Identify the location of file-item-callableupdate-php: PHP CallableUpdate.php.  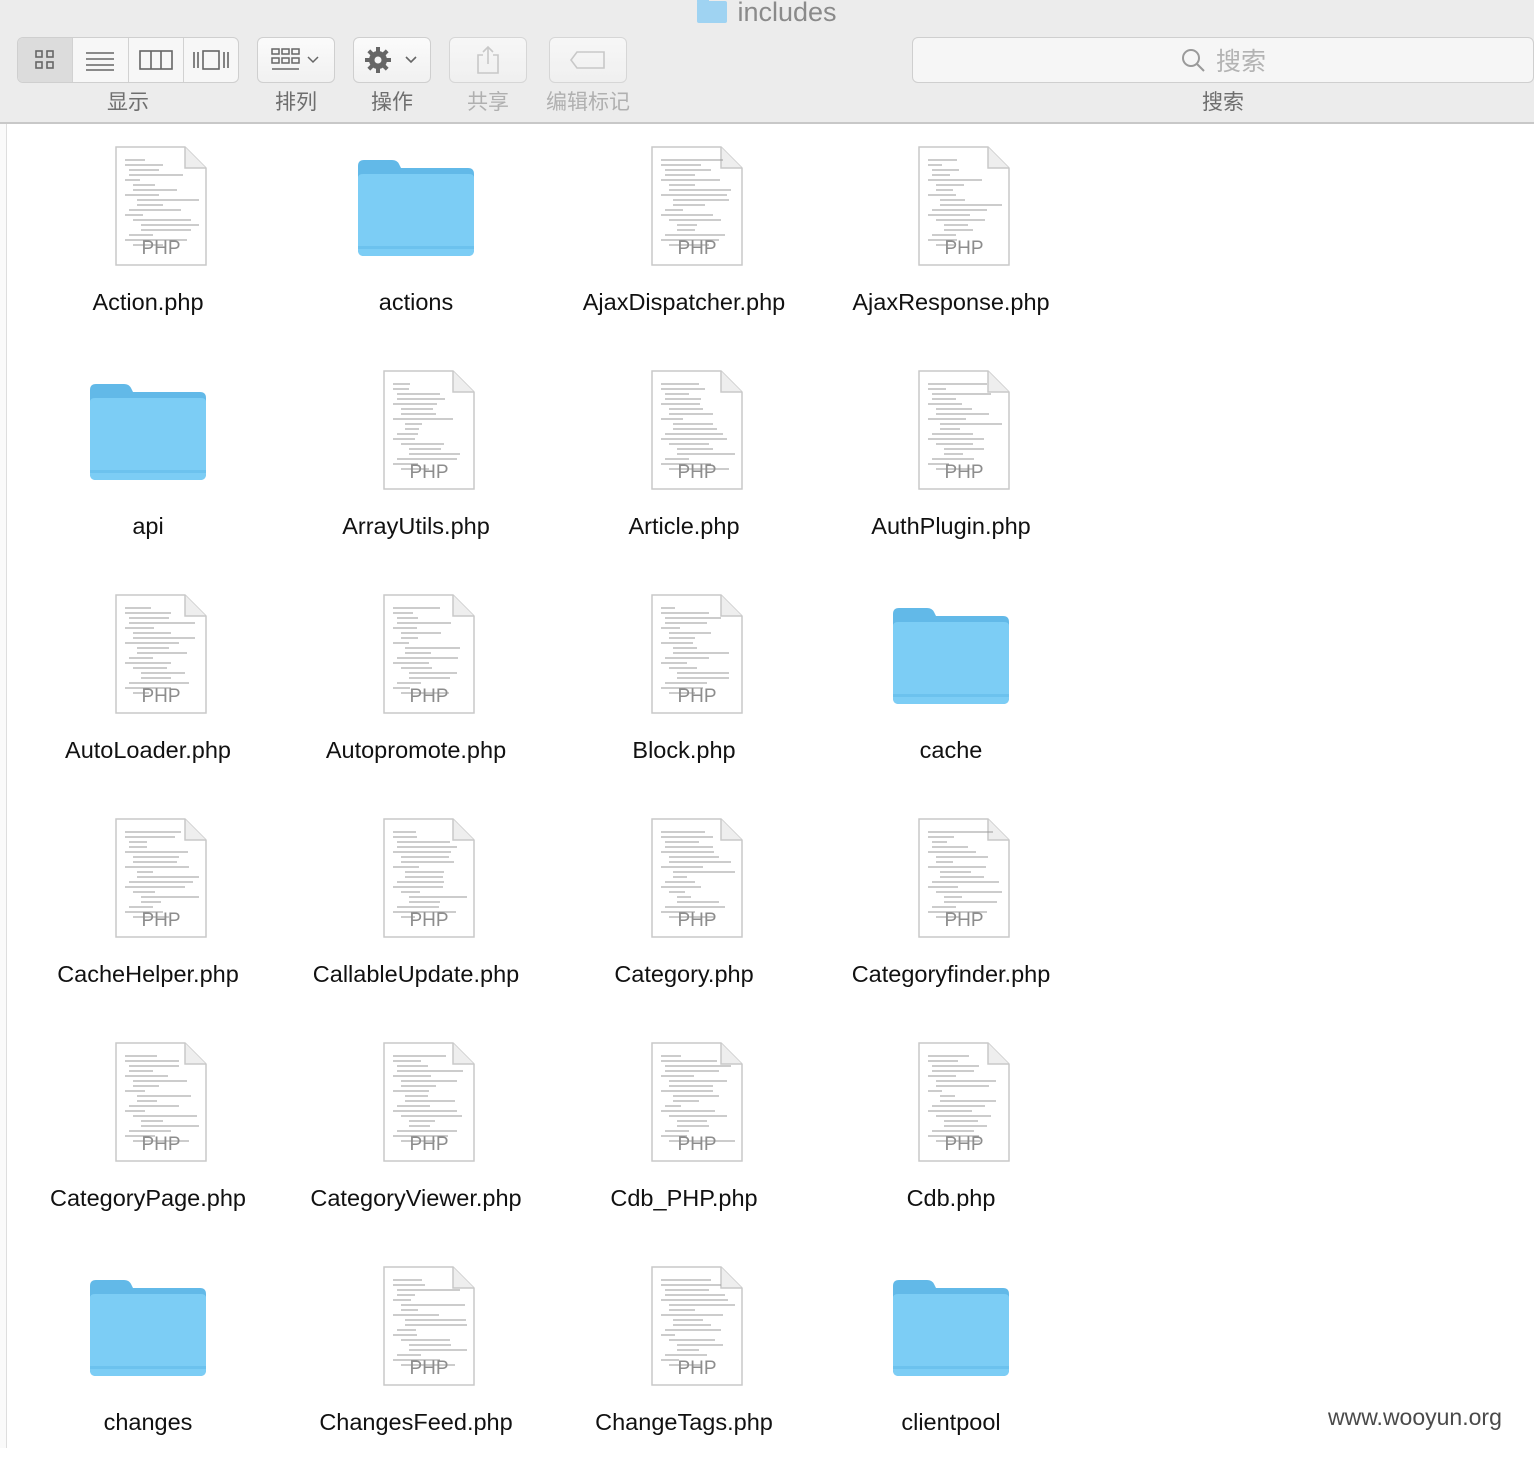
(416, 910).